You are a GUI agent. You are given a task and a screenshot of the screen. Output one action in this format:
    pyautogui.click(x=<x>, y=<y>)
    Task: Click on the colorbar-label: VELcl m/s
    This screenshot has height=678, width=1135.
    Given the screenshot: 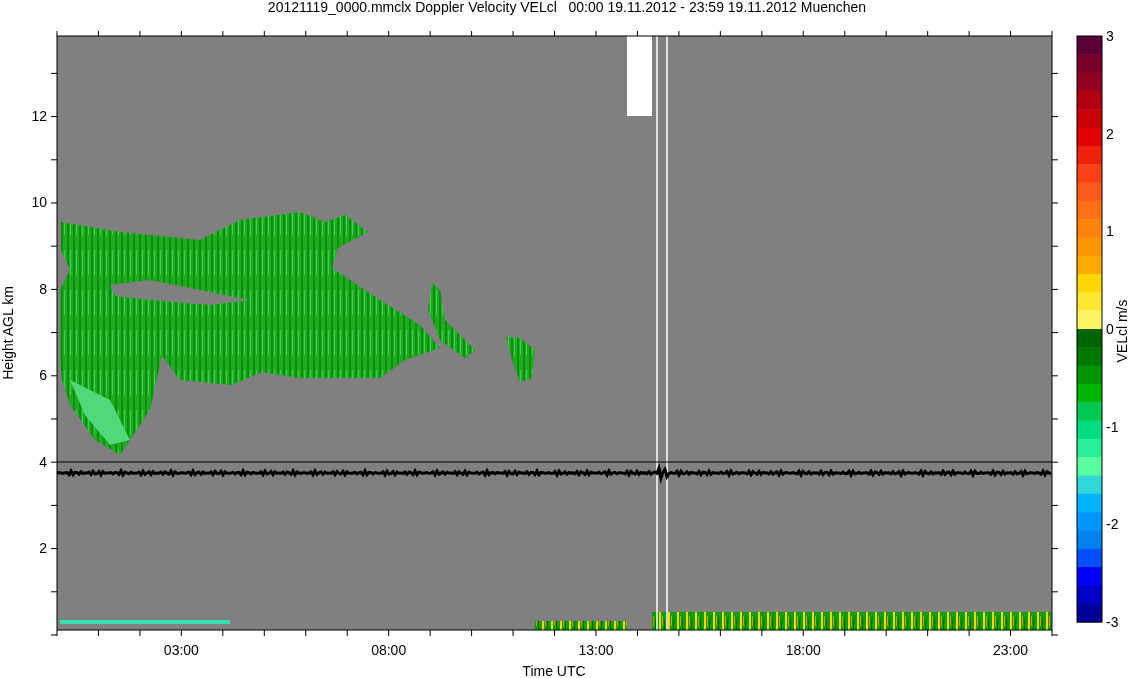 What is the action you would take?
    pyautogui.click(x=1122, y=331)
    